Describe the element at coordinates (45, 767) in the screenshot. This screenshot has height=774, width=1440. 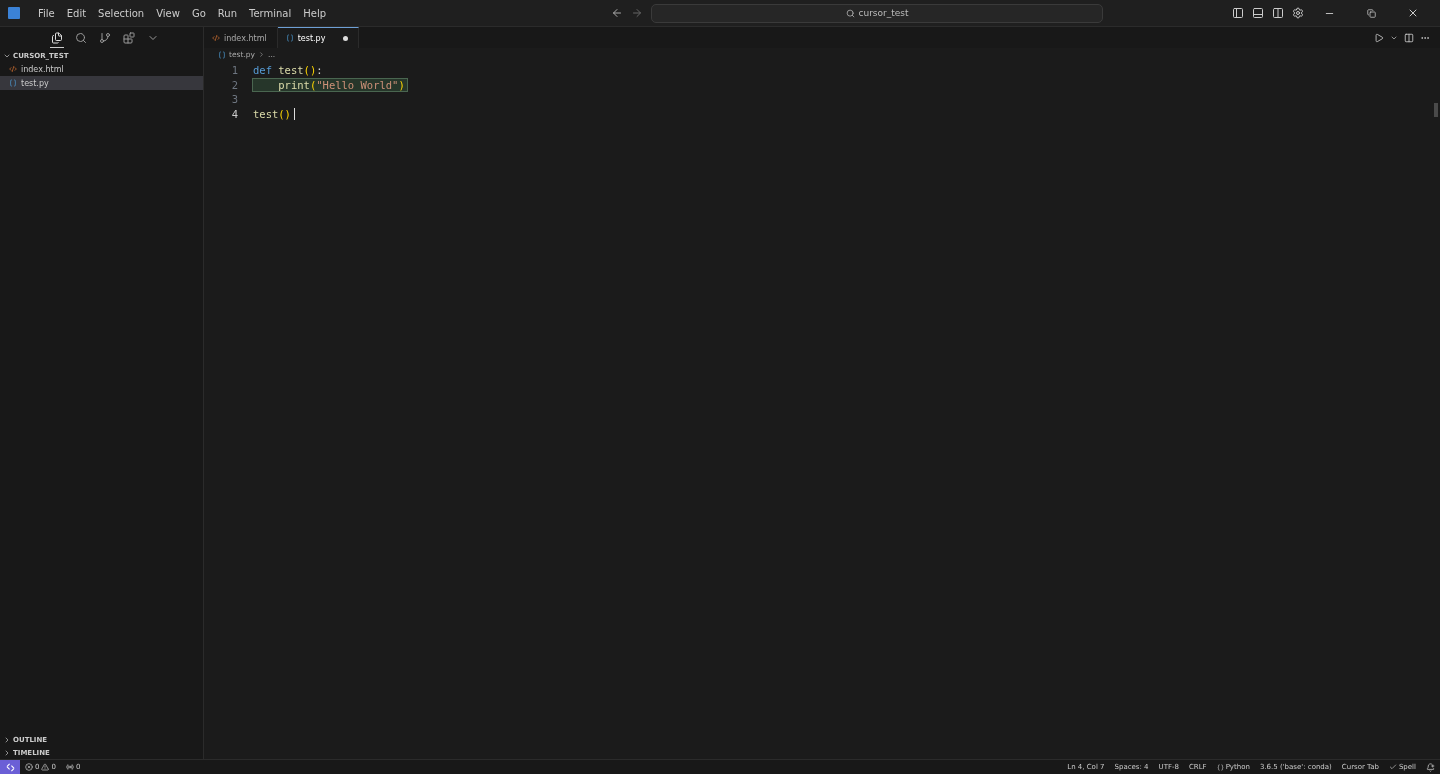
I see `warning-icon` at that location.